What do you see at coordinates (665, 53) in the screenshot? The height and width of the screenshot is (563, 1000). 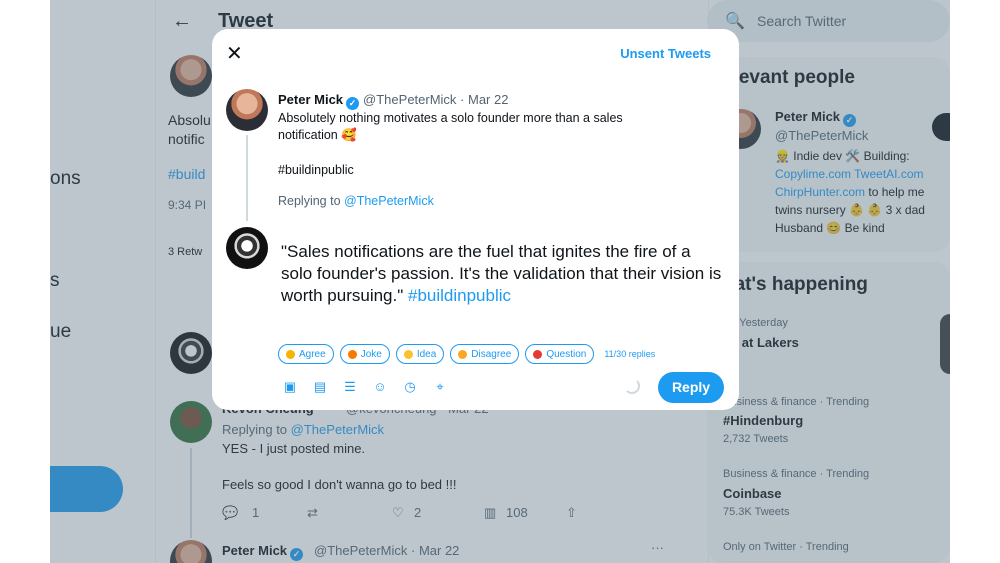 I see `unsent-tweets-link: Unsent Tweets` at bounding box center [665, 53].